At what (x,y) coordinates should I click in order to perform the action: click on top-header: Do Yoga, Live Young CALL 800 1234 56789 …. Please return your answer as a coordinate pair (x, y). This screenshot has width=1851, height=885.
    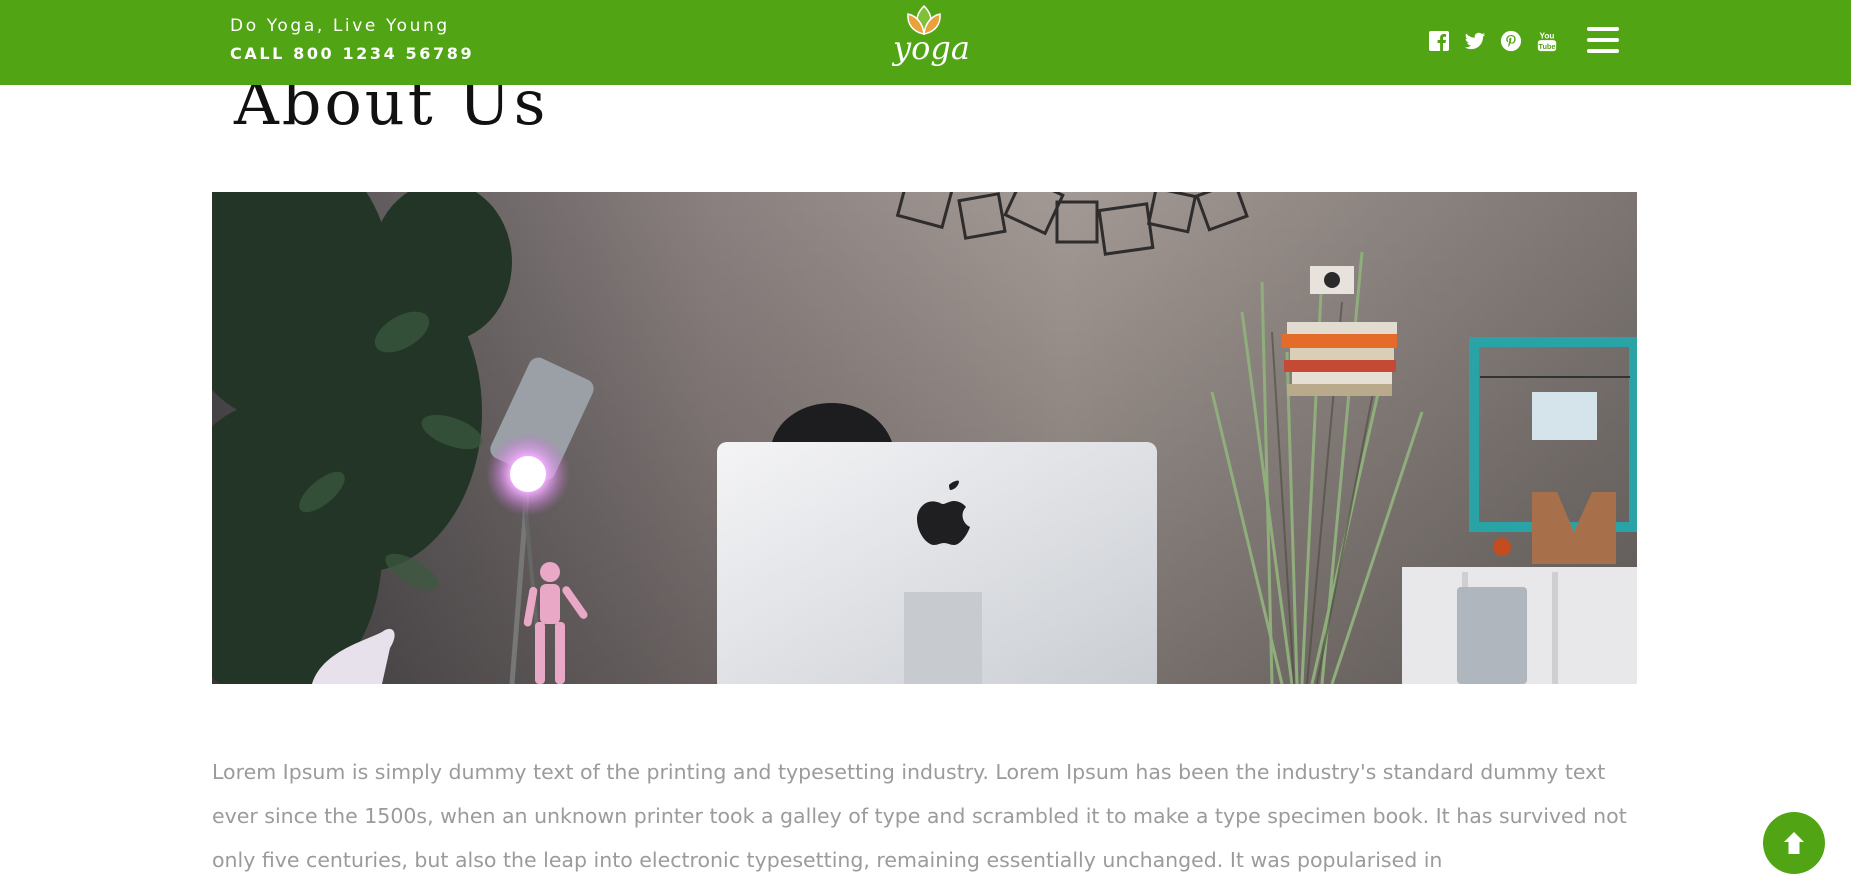
    Looking at the image, I should click on (925, 42).